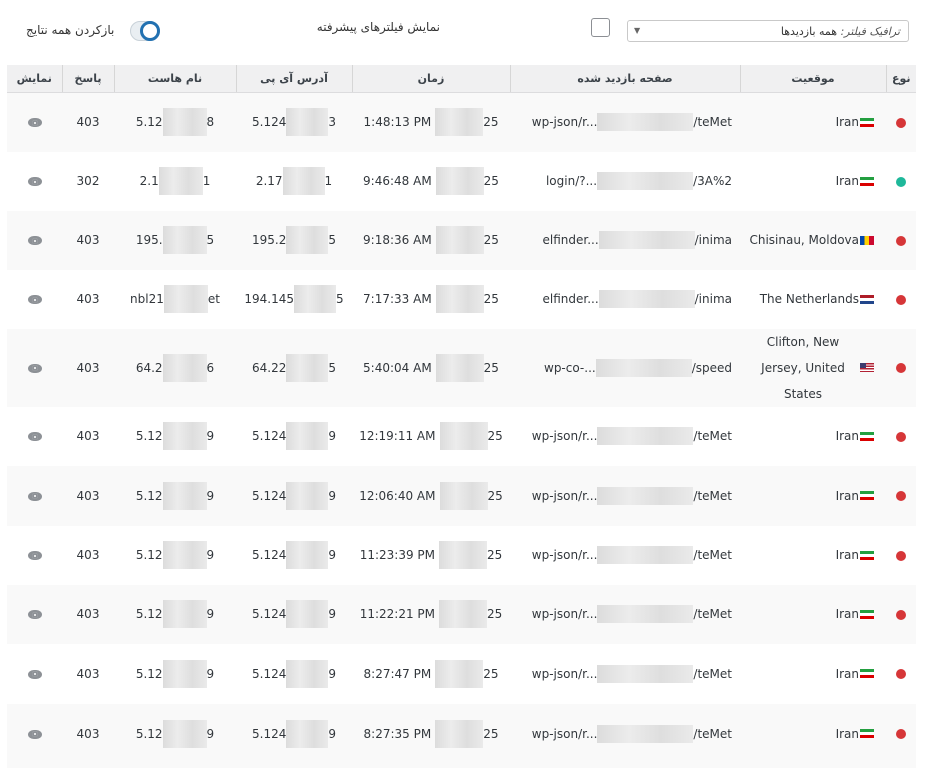 Image resolution: width=949 pixels, height=768 pixels. Describe the element at coordinates (809, 31) in the screenshot. I see `traffic-filter-value: همه بازدیدها` at that location.